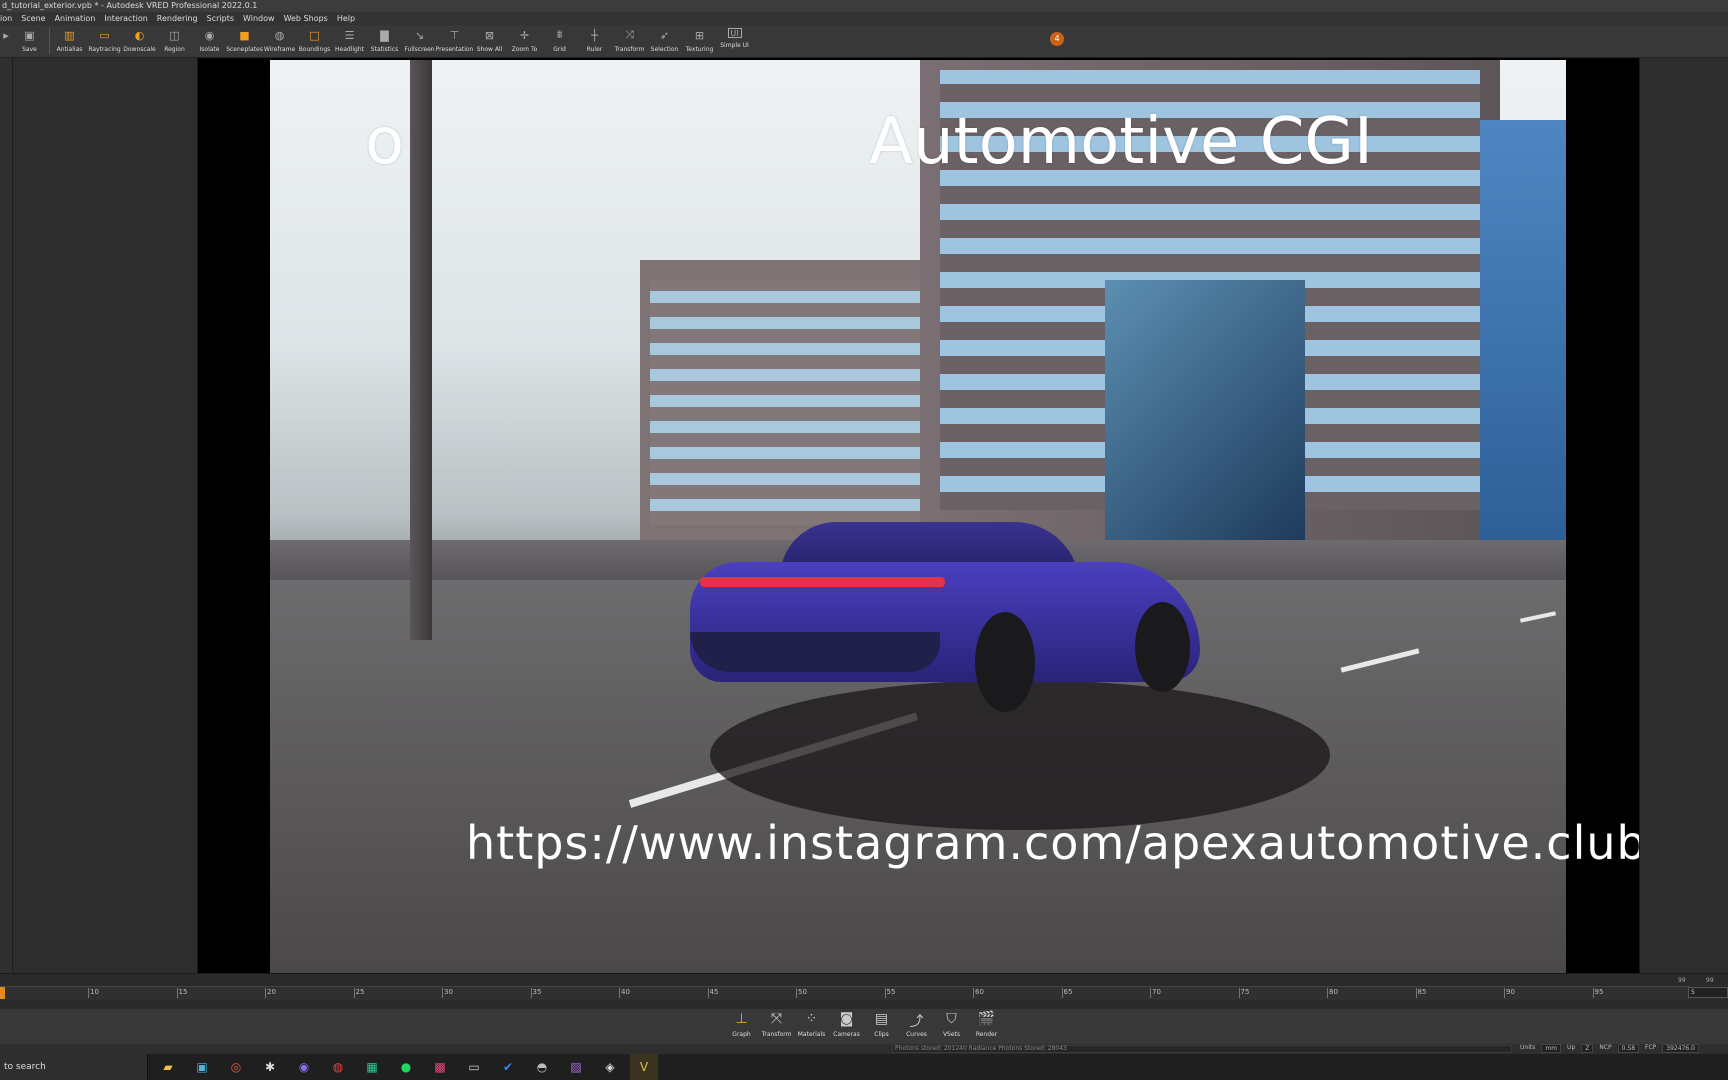 This screenshot has height=1080, width=1728. Describe the element at coordinates (346, 18) in the screenshot. I see `menu-help: Help` at that location.